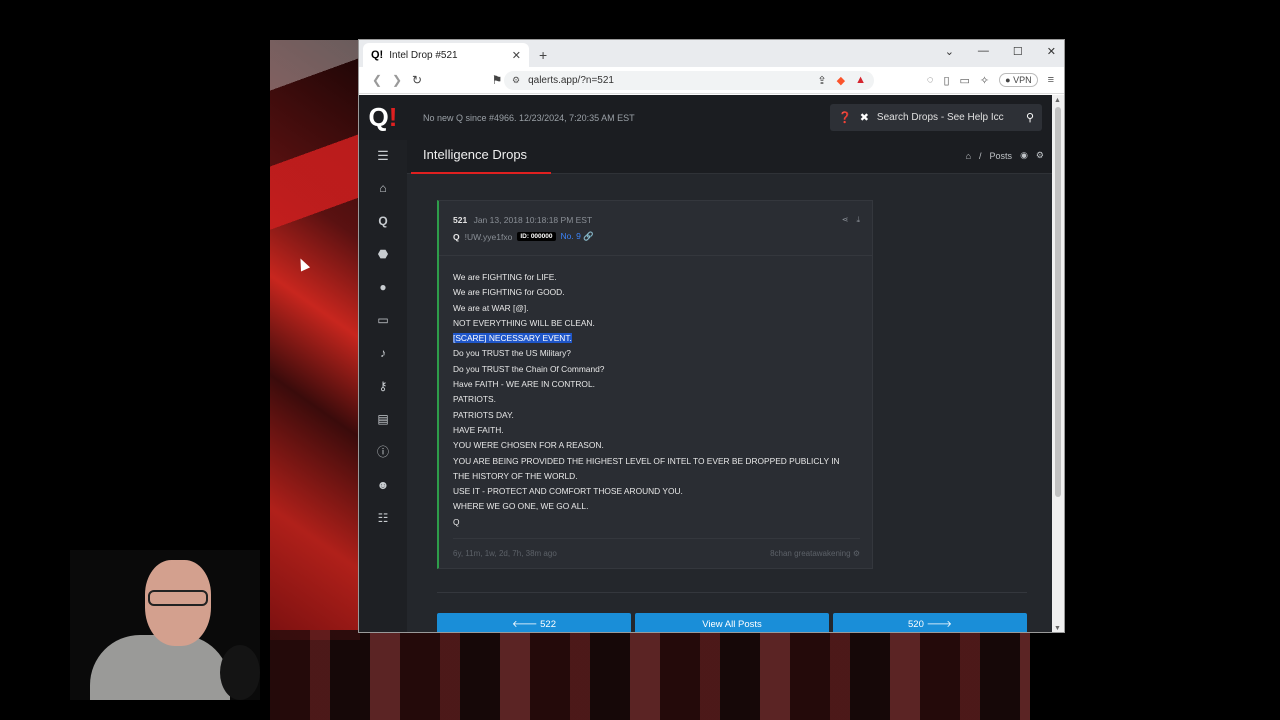  What do you see at coordinates (383, 286) in the screenshot?
I see `apple-icon: ●` at bounding box center [383, 286].